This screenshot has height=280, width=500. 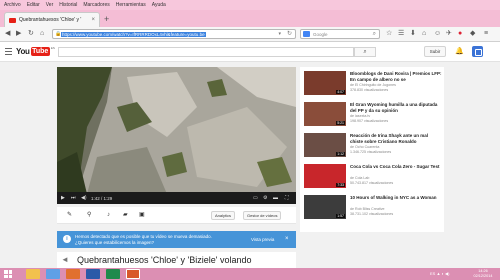 What do you see at coordinates (401, 34) in the screenshot?
I see `reading-list-icon: ☰` at bounding box center [401, 34].